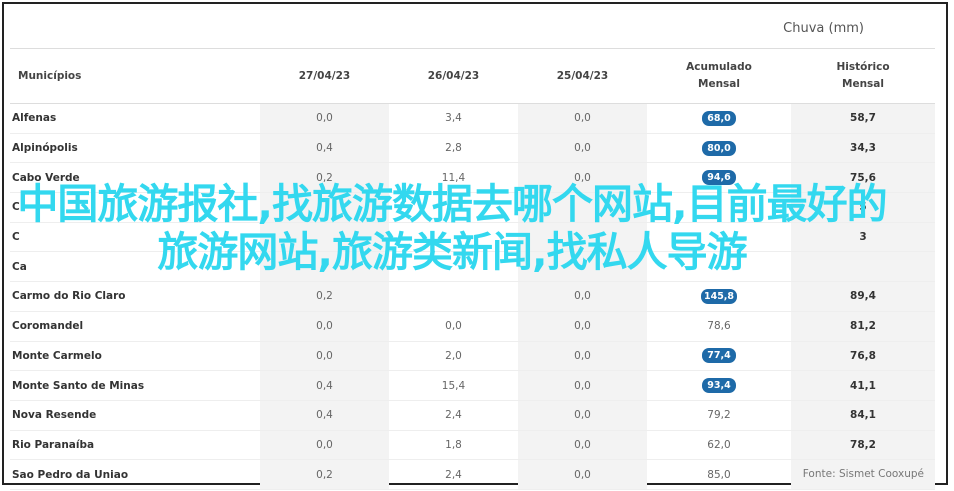 This screenshot has width=954, height=491. Describe the element at coordinates (135, 415) in the screenshot. I see `municipality-cell: Nova Resende` at that location.